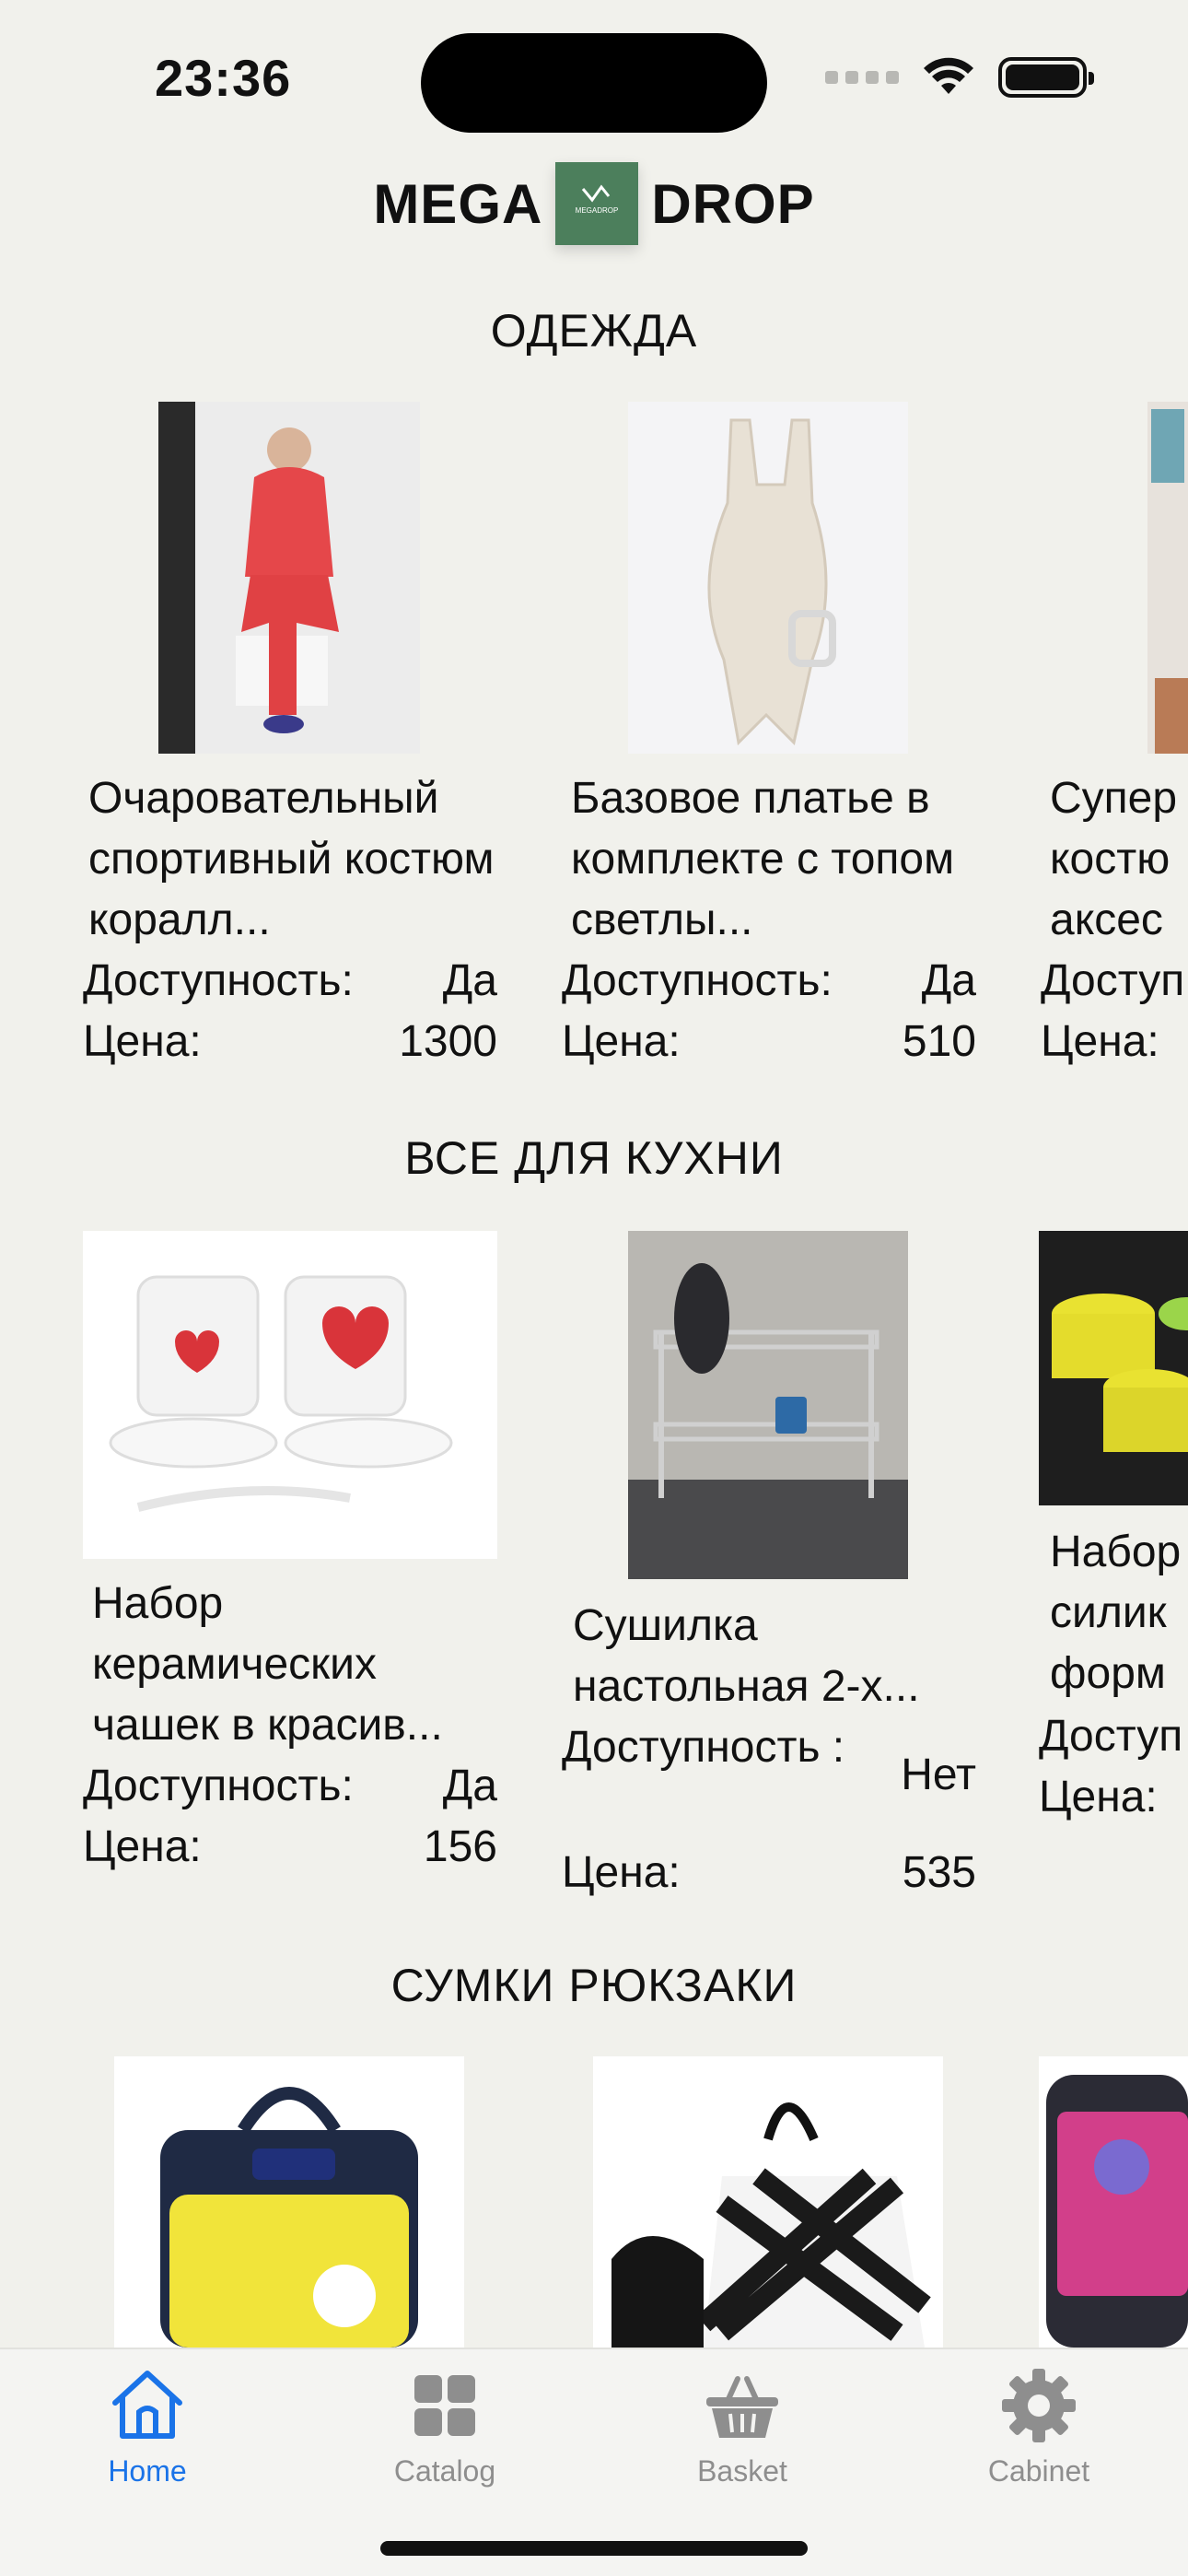 The image size is (1188, 2576). Describe the element at coordinates (1119, 859) in the screenshot. I see `product-name: Супер костю аксес` at that location.